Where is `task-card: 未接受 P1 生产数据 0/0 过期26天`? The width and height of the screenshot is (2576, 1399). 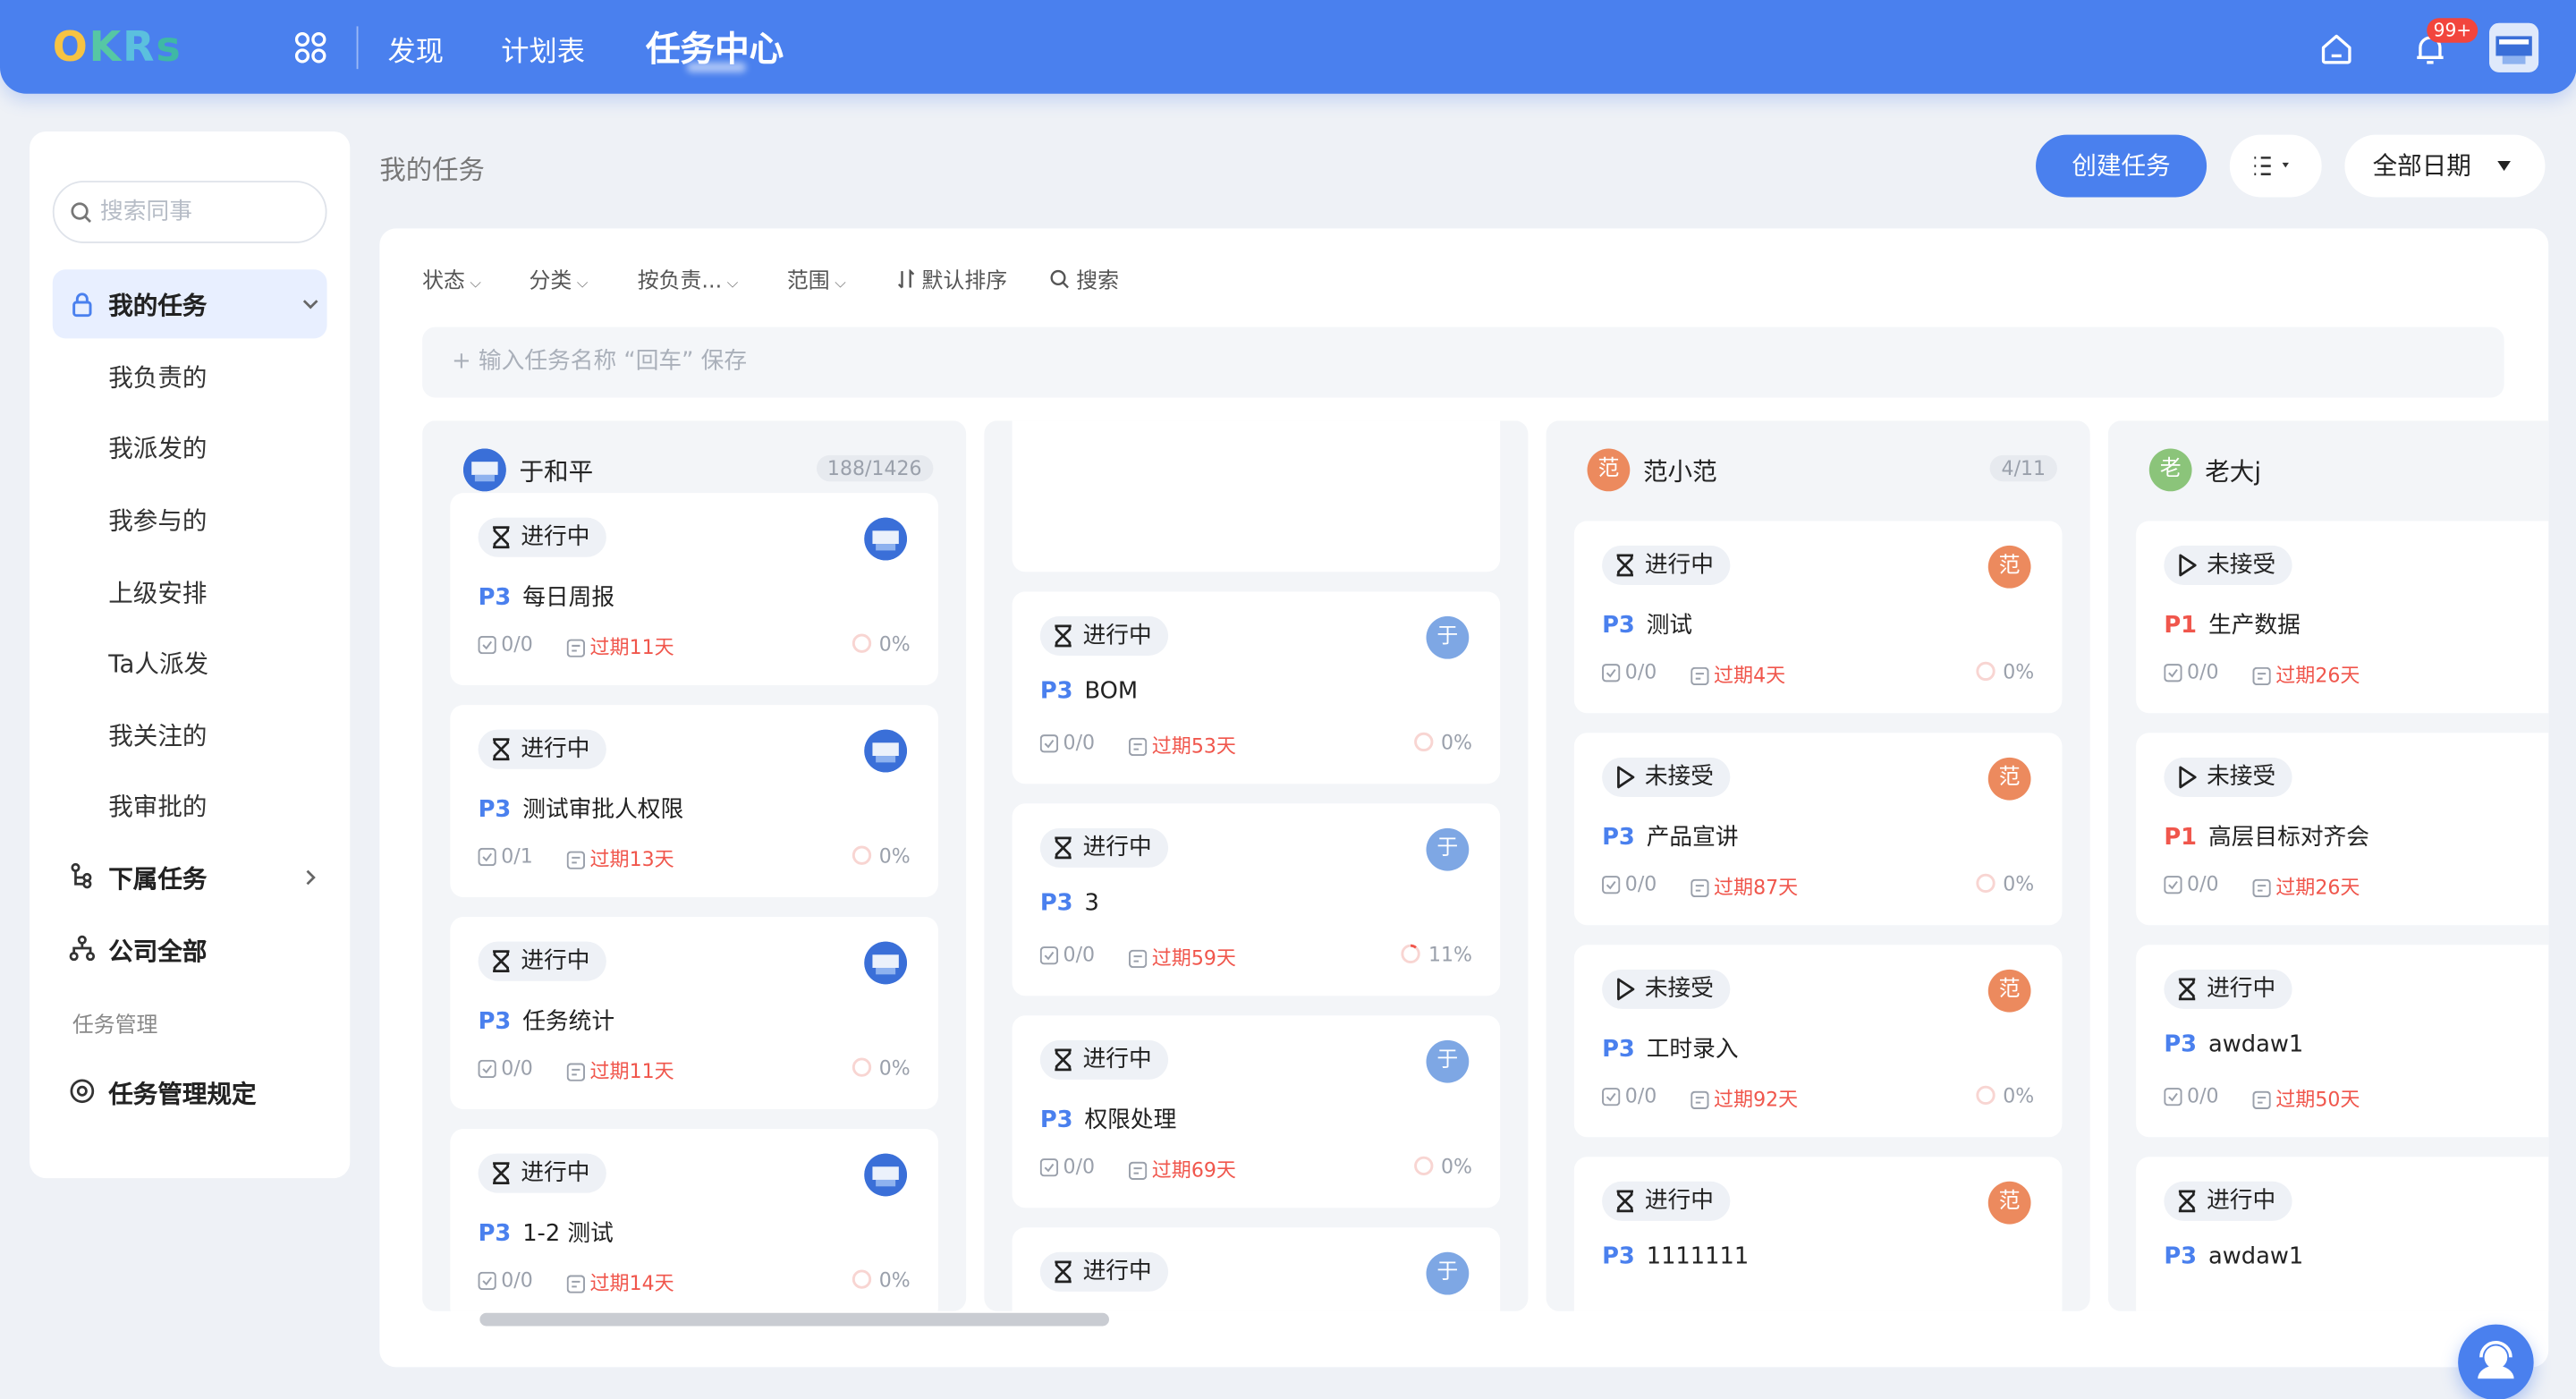 task-card: 未接受 P1 生产数据 0/0 过期26天 is located at coordinates (2342, 617).